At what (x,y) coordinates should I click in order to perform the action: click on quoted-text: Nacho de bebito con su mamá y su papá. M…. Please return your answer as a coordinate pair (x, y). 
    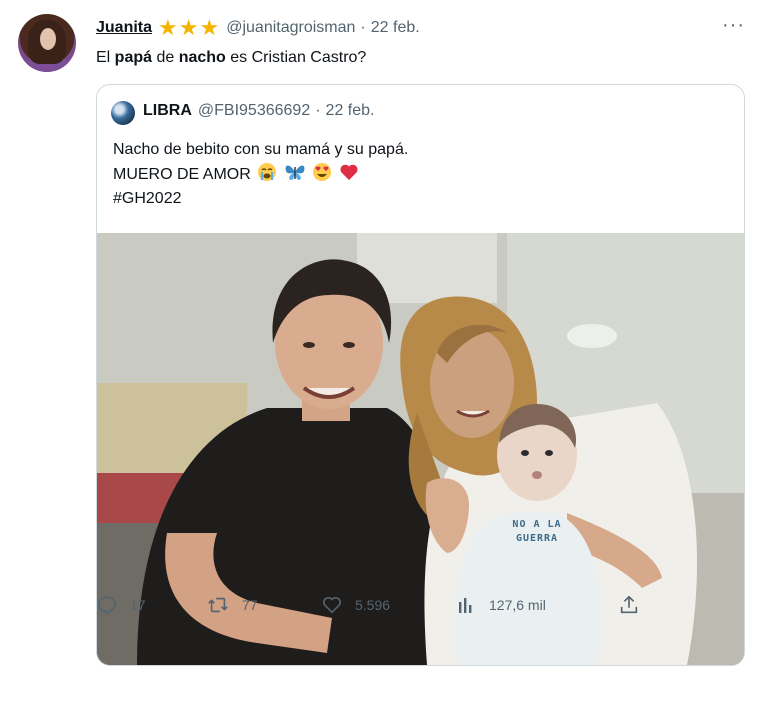
    Looking at the image, I should click on (260, 174).